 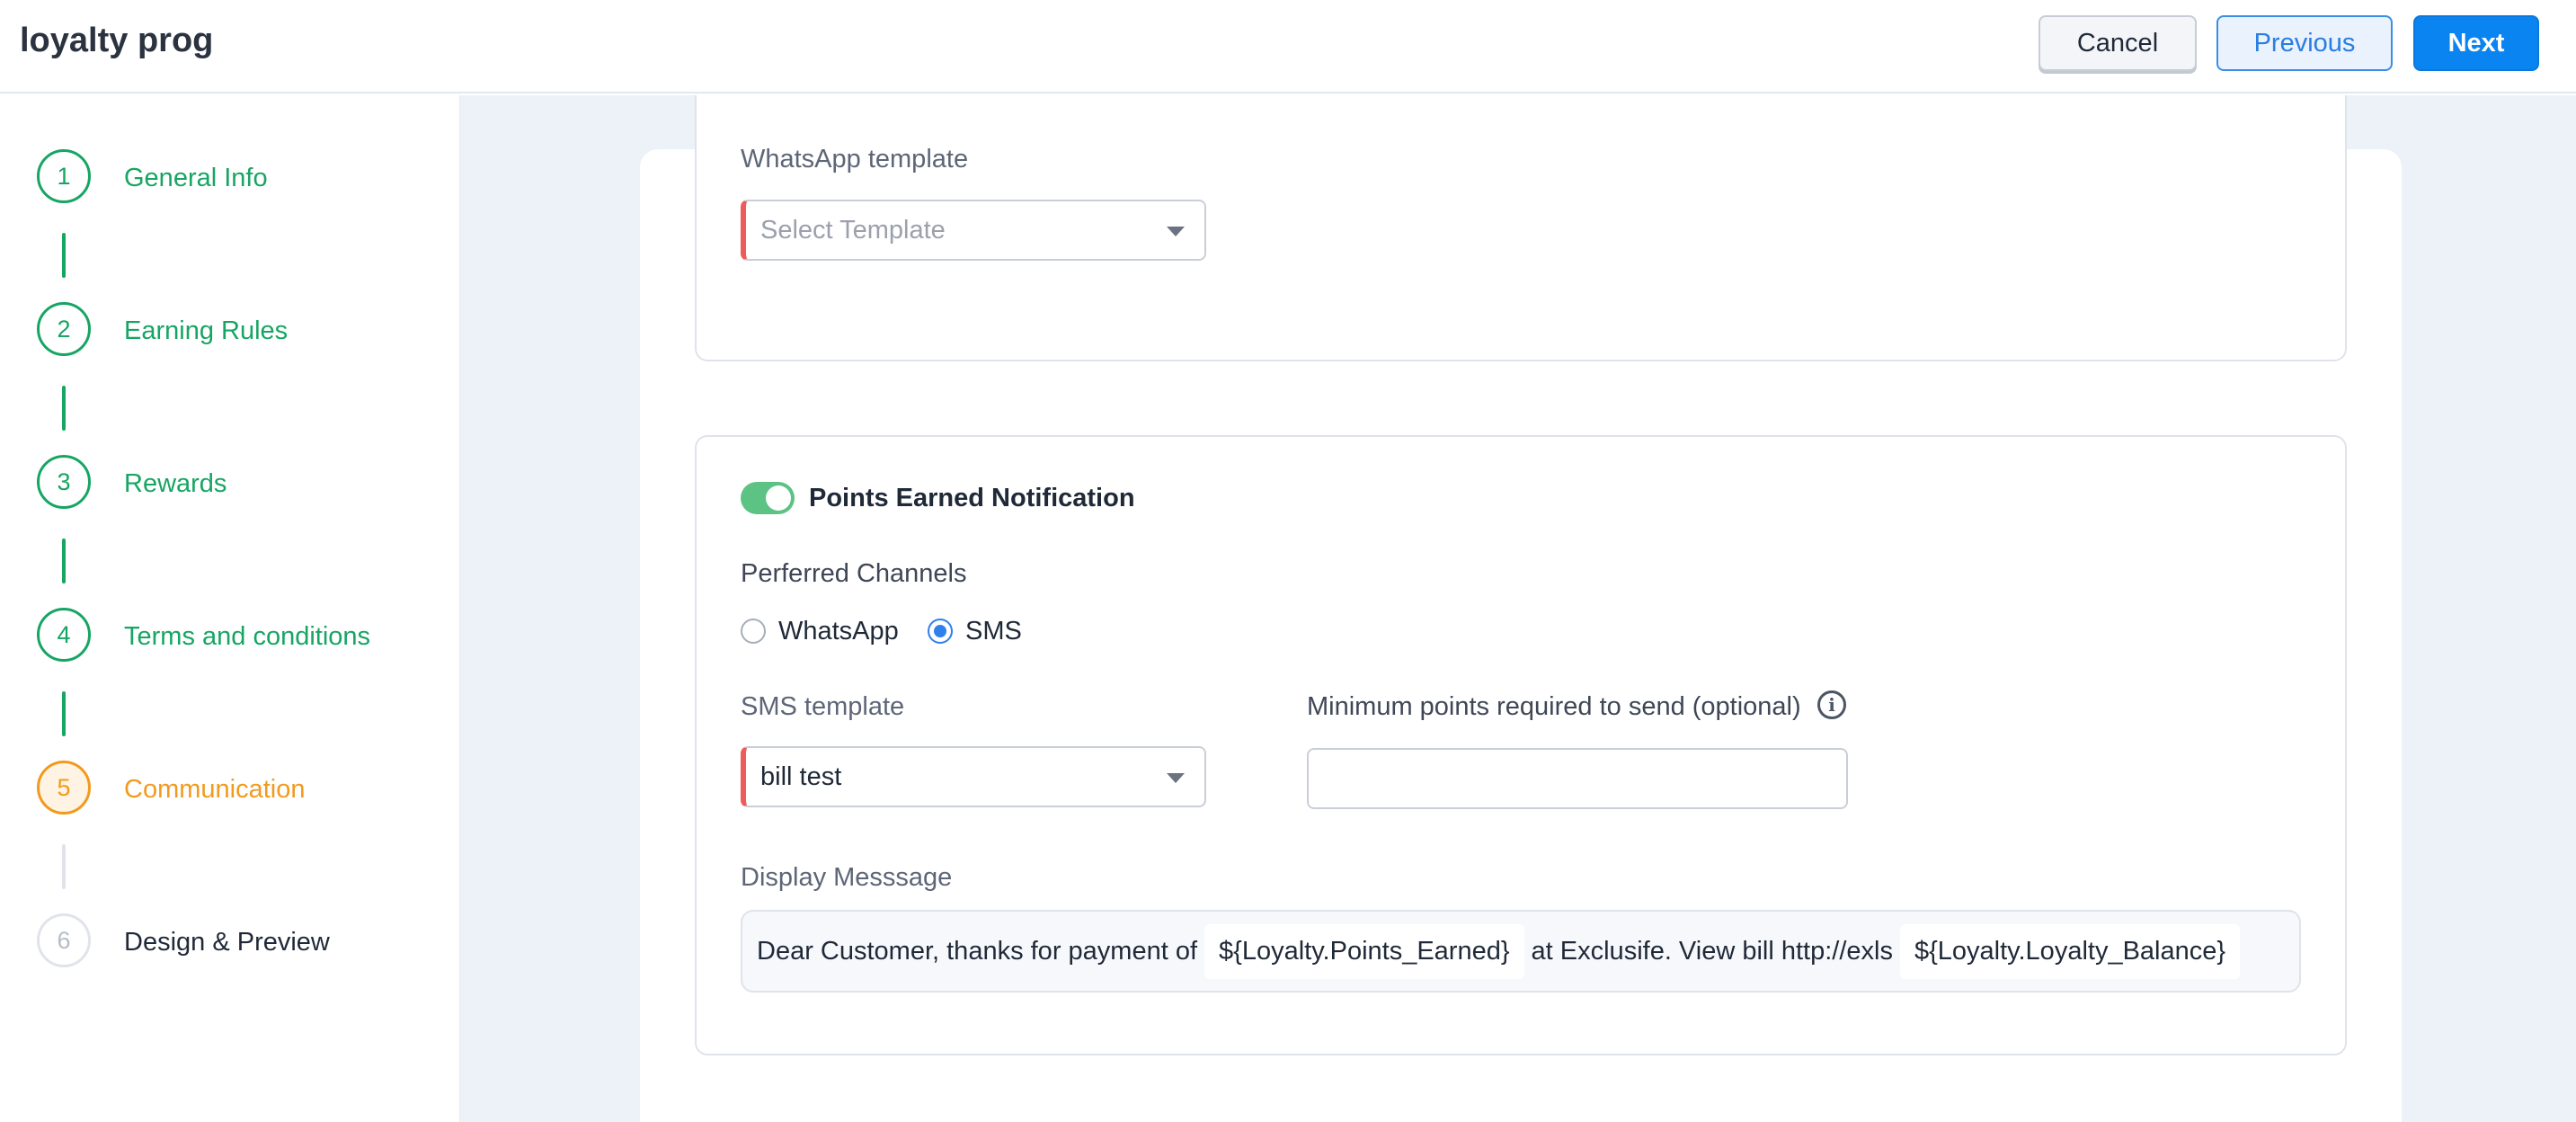 What do you see at coordinates (801, 776) in the screenshot?
I see `sms-template-value: bill test` at bounding box center [801, 776].